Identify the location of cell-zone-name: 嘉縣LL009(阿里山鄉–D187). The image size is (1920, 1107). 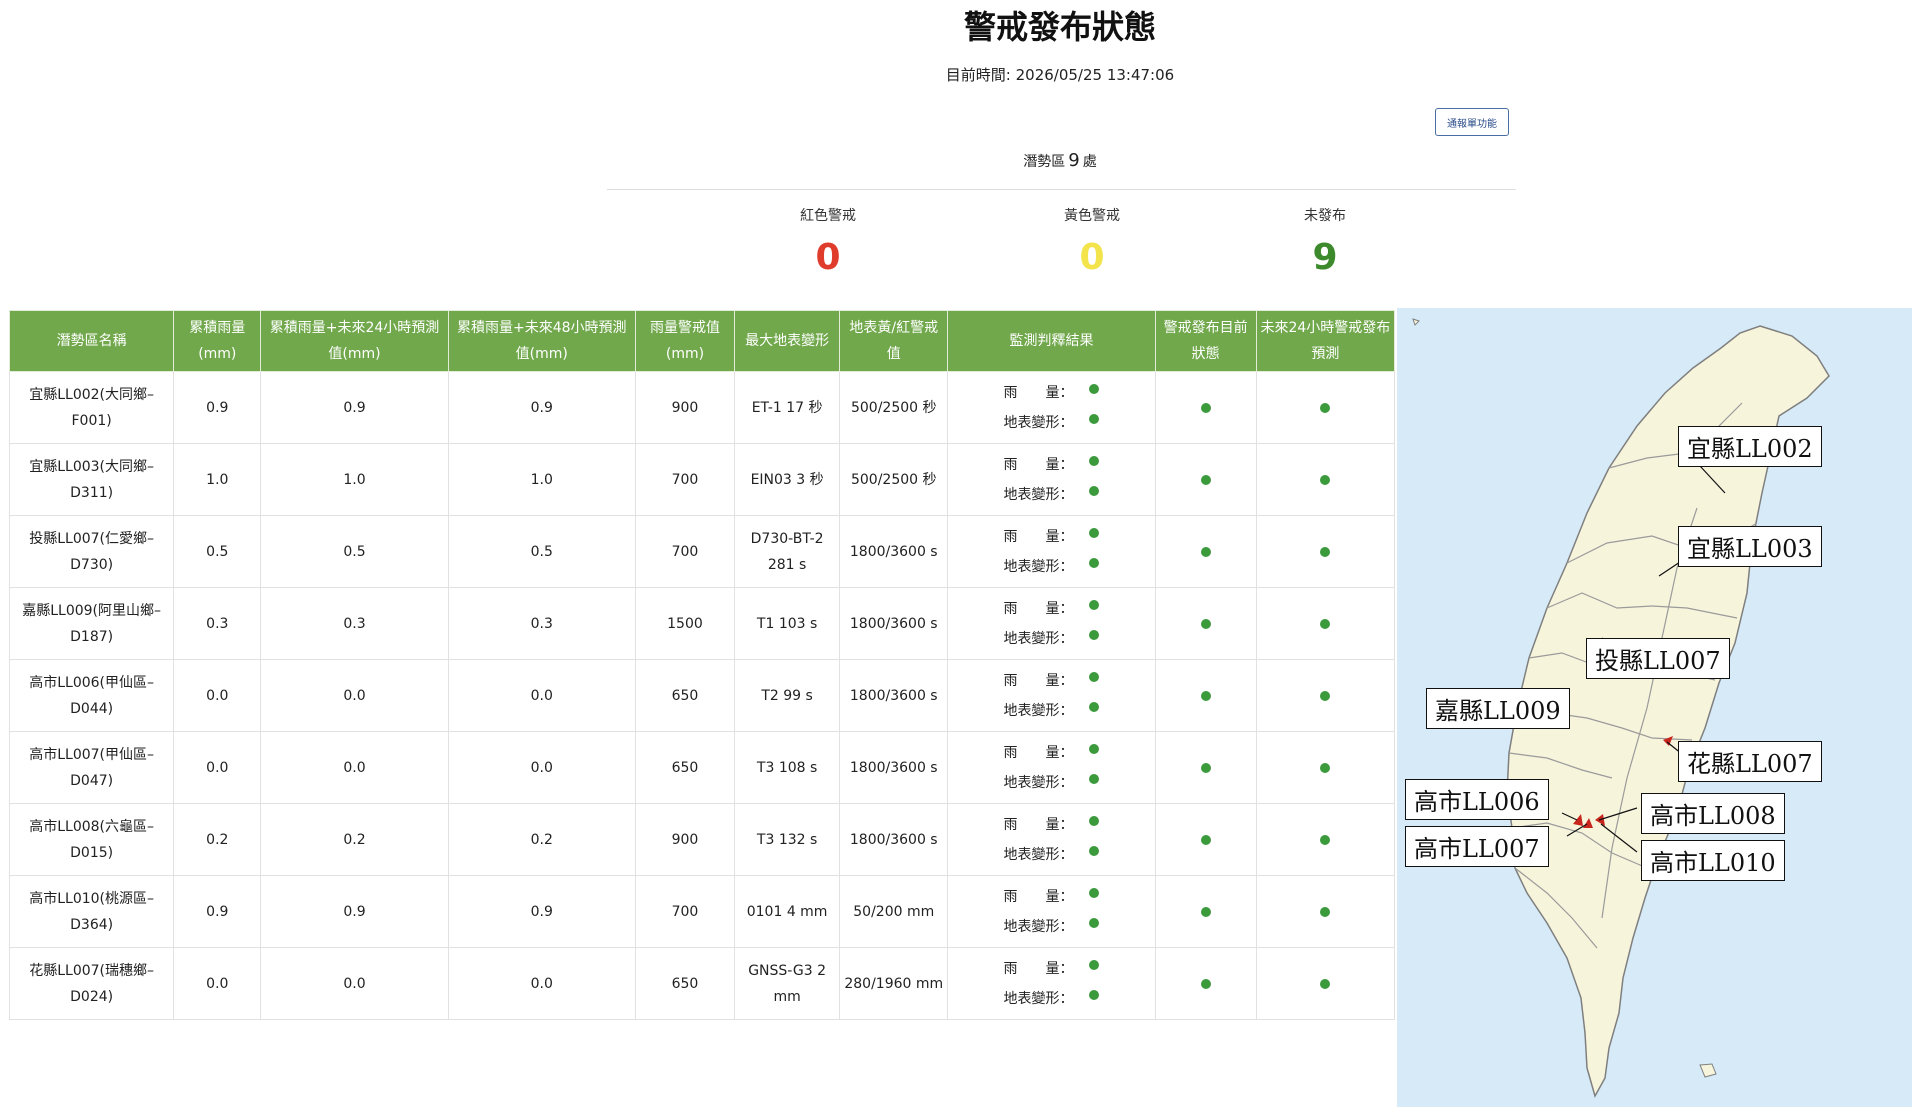
(91, 623).